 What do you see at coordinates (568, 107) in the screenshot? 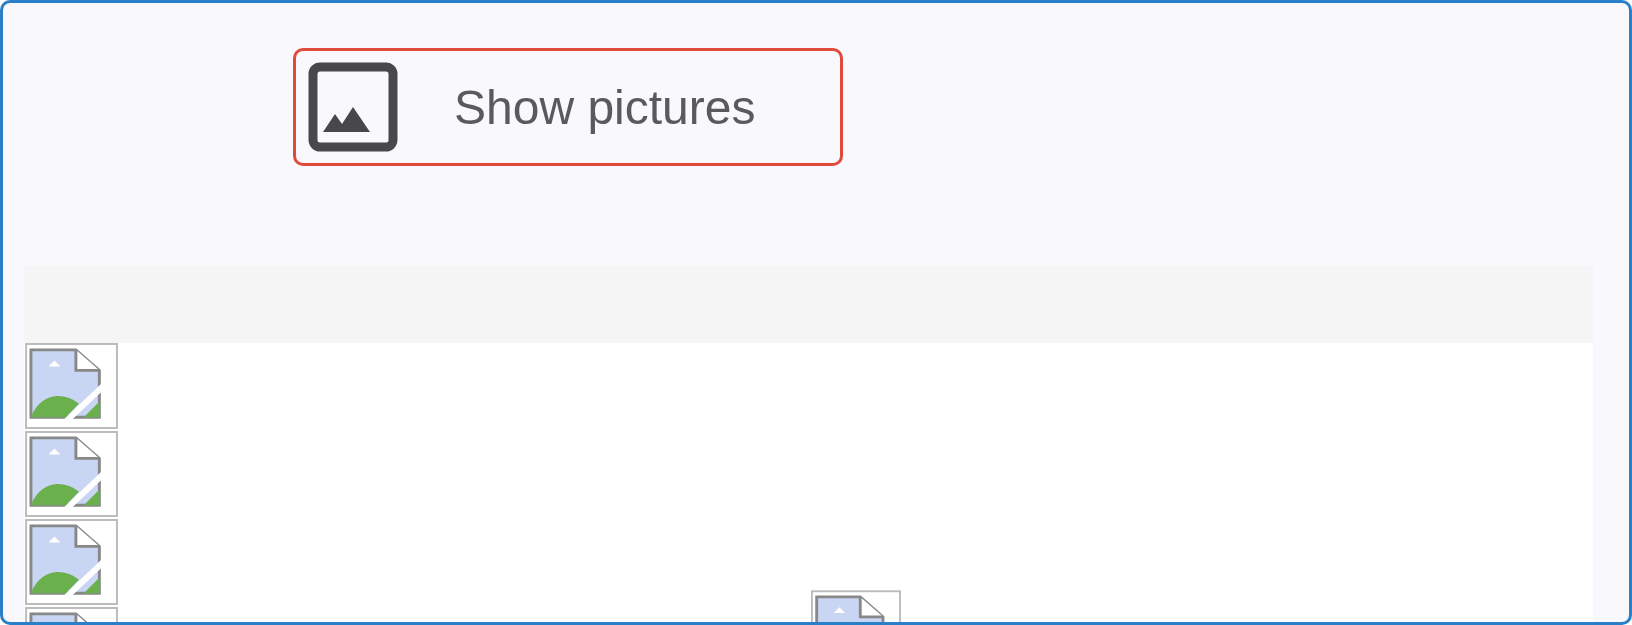
I see `show-pictures-button: Show pictures` at bounding box center [568, 107].